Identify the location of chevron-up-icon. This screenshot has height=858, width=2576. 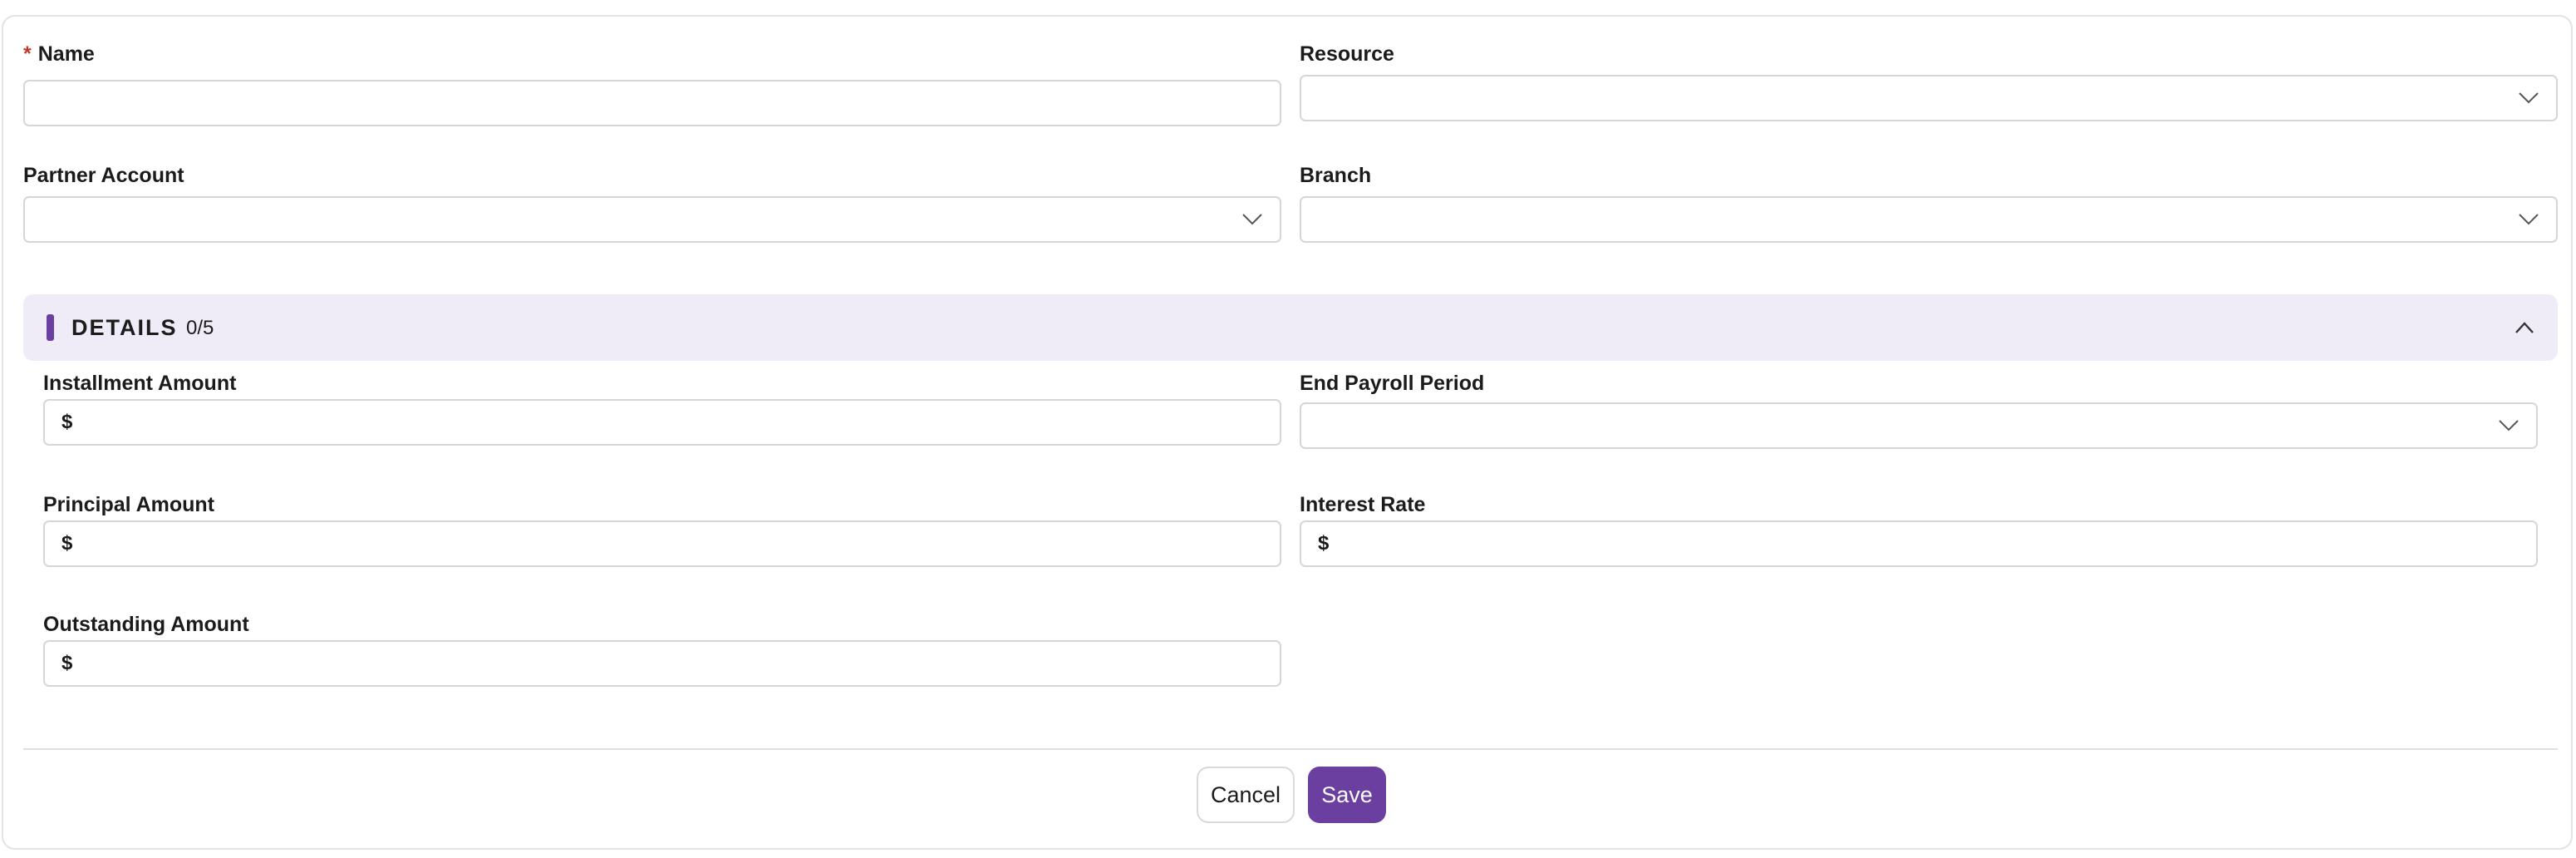
(2524, 327).